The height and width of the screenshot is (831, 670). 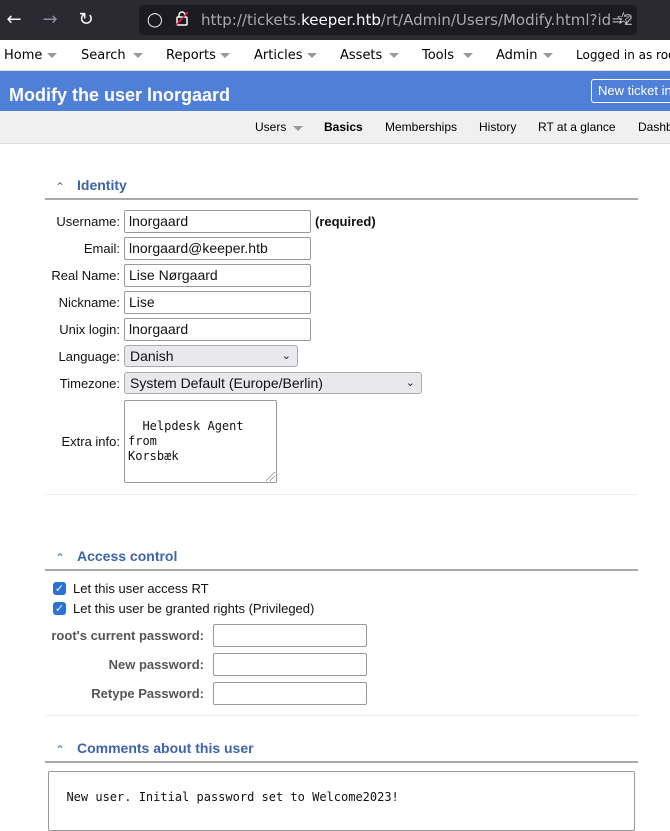 What do you see at coordinates (341, 188) in the screenshot?
I see `identity-section-header: ⌃ Identity` at bounding box center [341, 188].